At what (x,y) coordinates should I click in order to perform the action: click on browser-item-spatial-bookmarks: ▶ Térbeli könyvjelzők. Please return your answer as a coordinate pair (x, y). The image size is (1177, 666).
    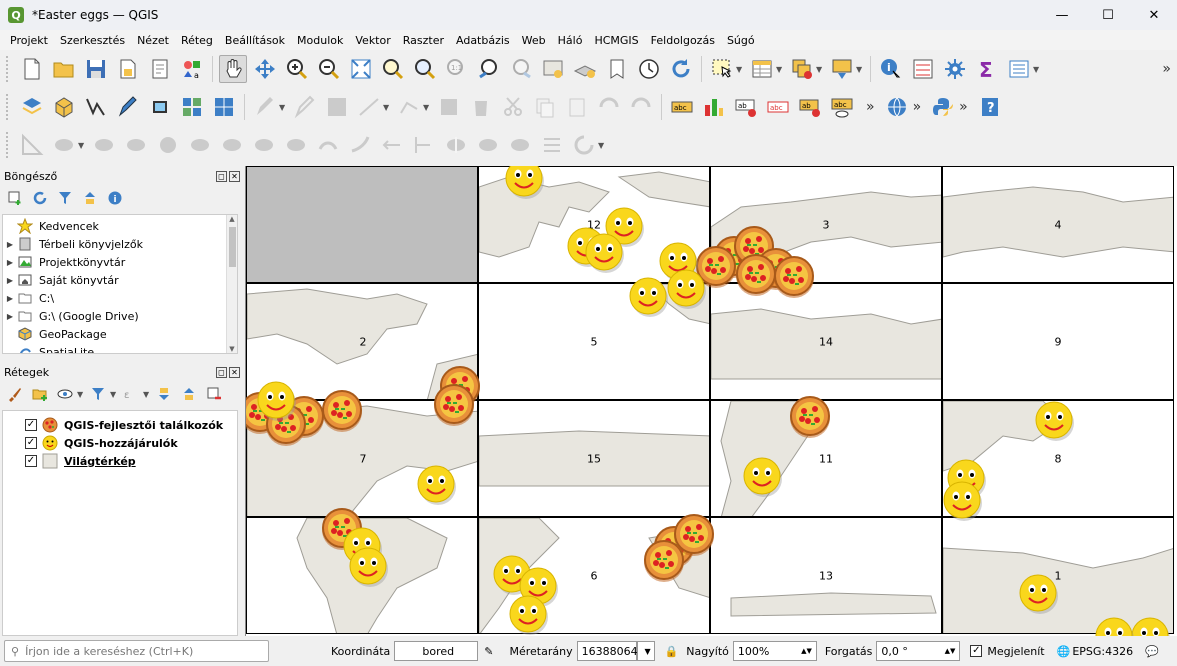
    Looking at the image, I should click on (120, 244).